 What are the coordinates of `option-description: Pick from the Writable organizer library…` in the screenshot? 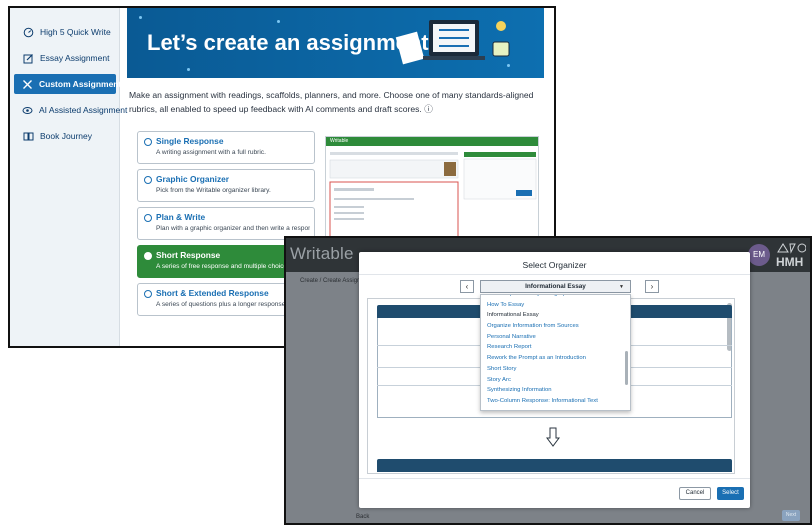 It's located at (213, 190).